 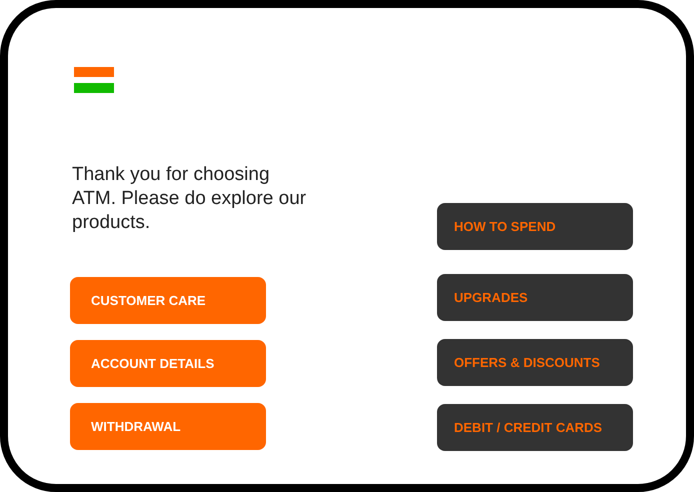 What do you see at coordinates (535, 226) in the screenshot?
I see `menu-button: HOW TO SPEND` at bounding box center [535, 226].